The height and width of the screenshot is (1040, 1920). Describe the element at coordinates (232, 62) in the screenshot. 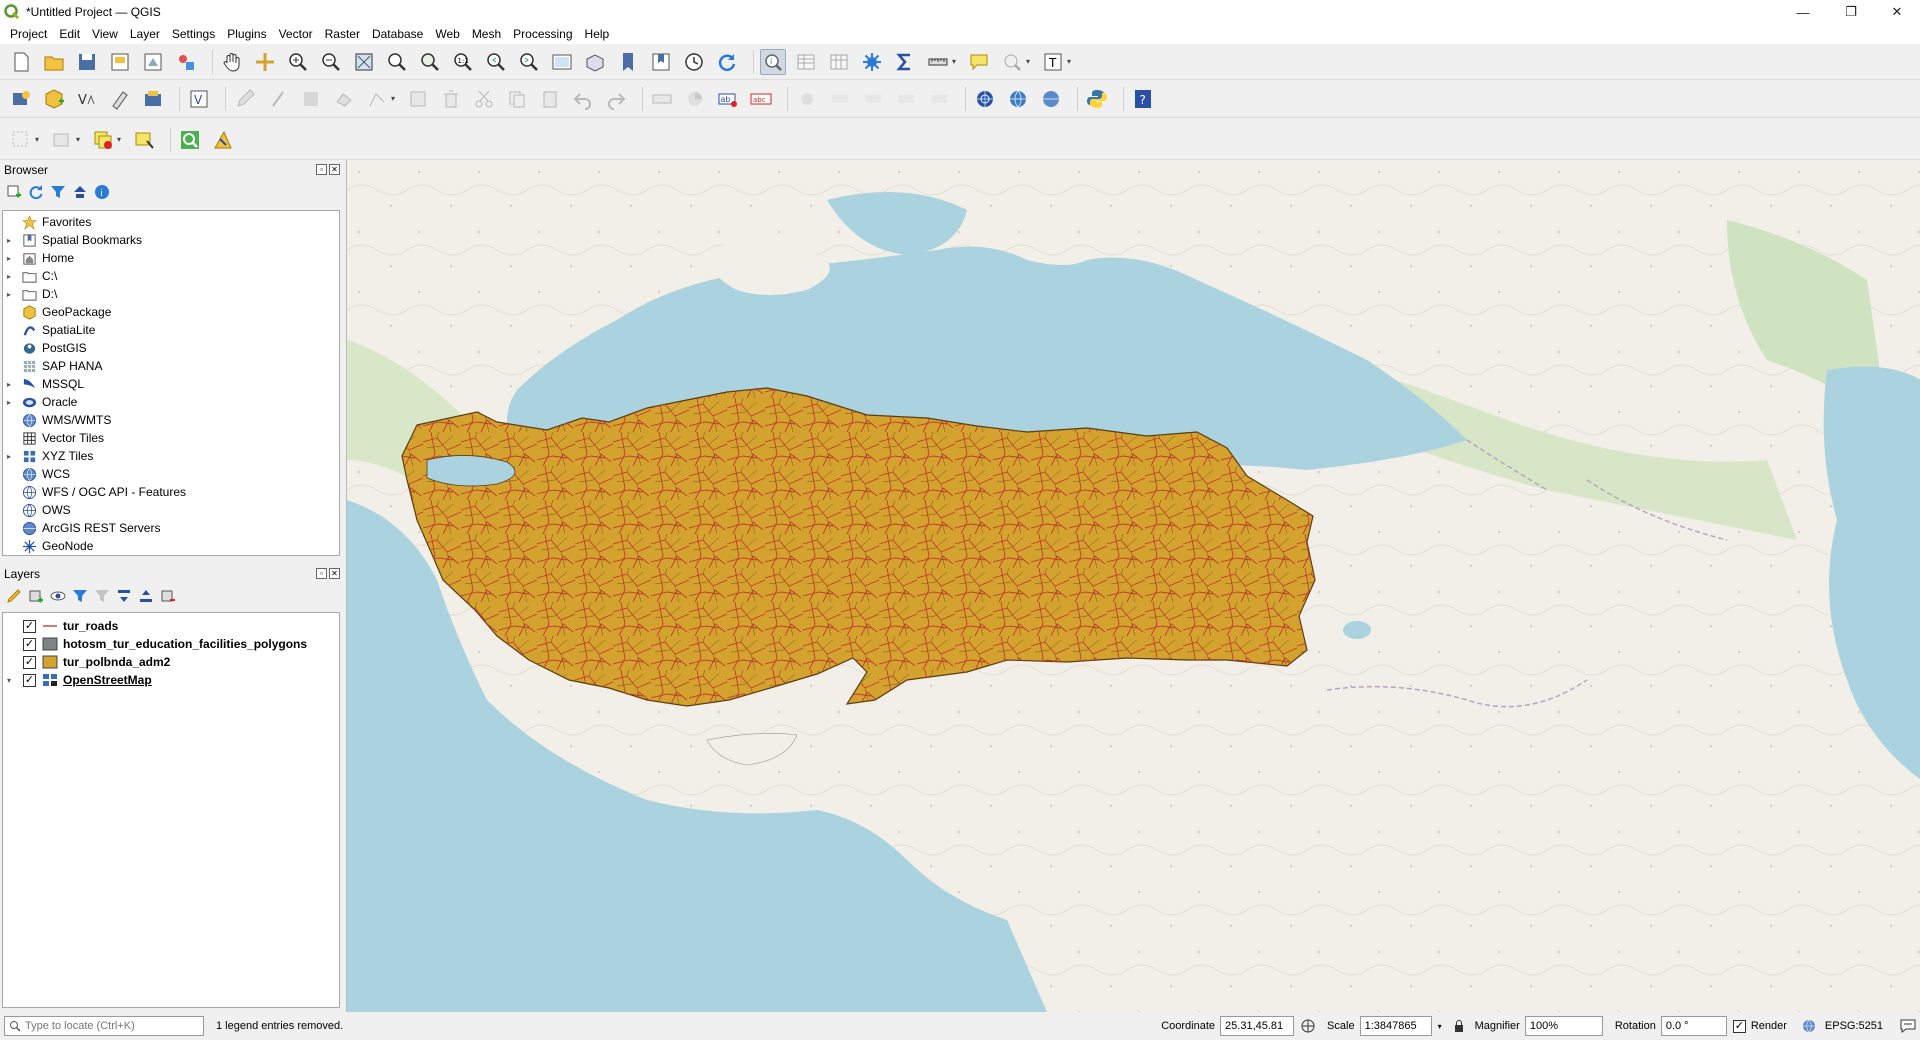

I see `pan-hand-icon` at that location.